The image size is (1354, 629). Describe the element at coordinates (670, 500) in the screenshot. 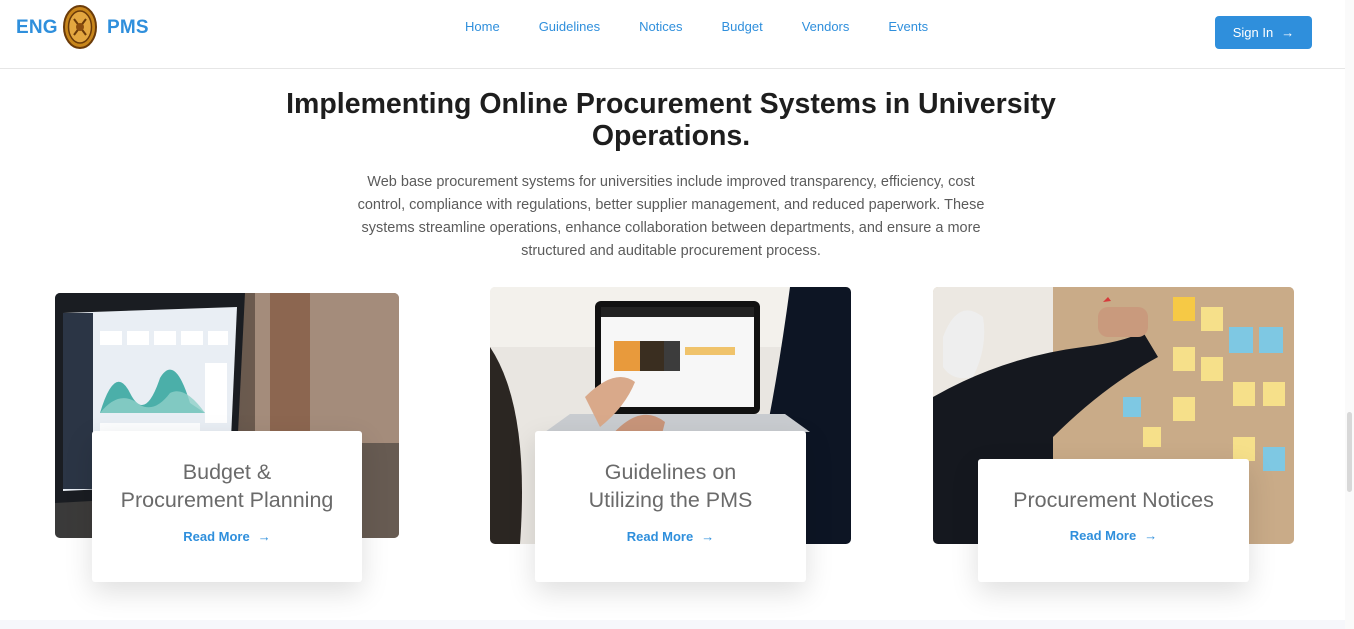

I see `card-guidelines-title-line2: Utilizing the PMS` at that location.